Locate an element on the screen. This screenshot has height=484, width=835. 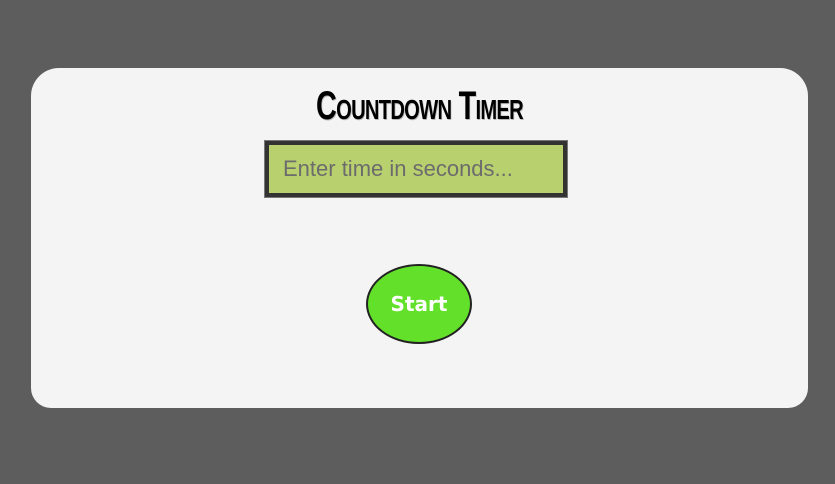
start-button: Start is located at coordinates (419, 304).